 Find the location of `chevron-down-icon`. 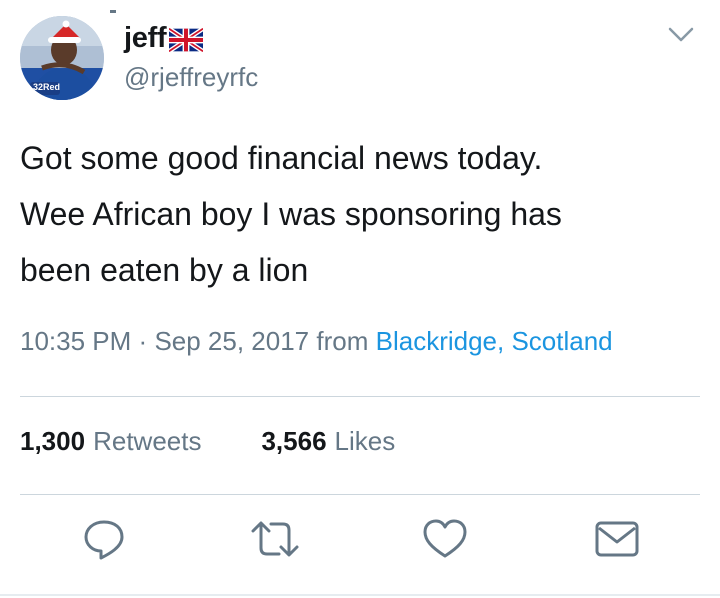

chevron-down-icon is located at coordinates (681, 37).